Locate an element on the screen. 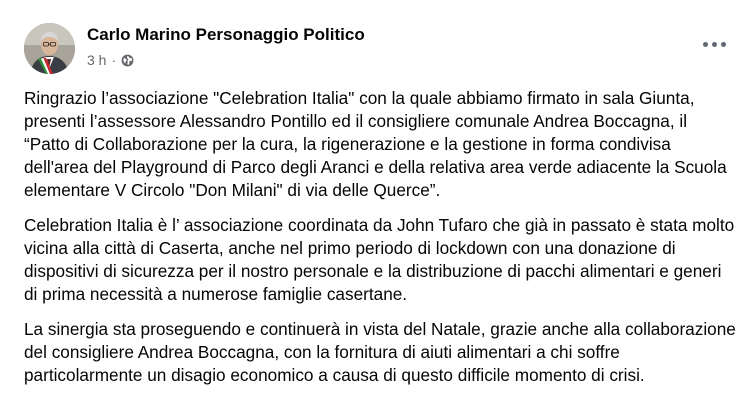 The image size is (747, 417). post-meta: 3 h · is located at coordinates (110, 60).